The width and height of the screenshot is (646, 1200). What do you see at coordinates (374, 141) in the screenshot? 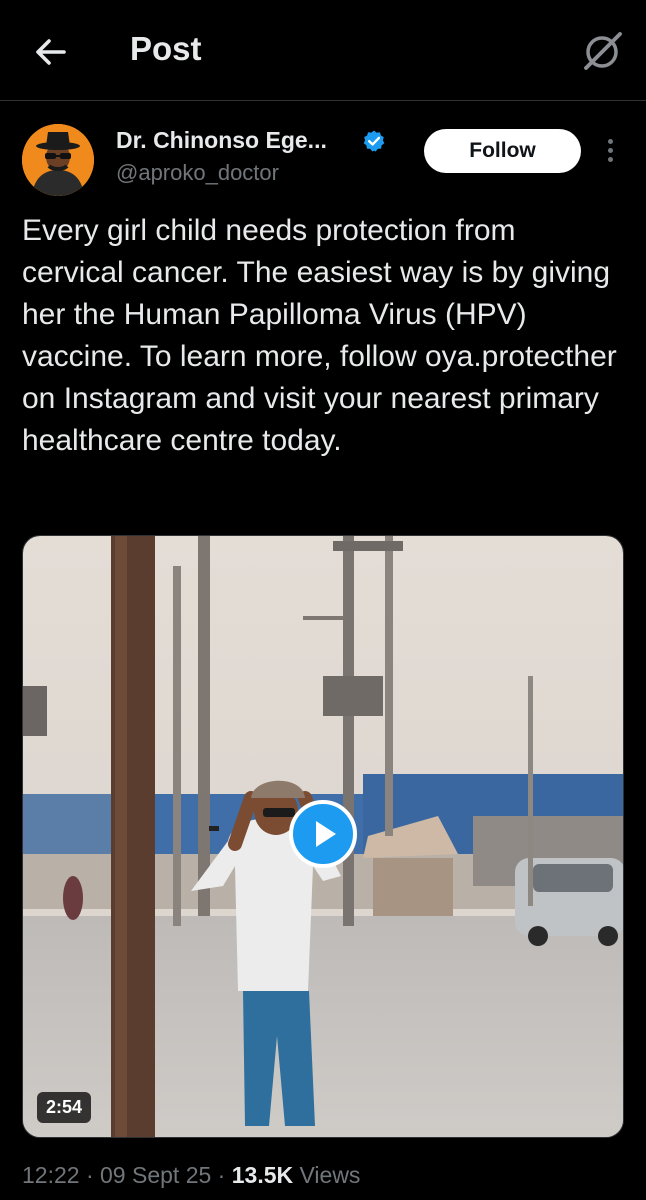
I see `verified-badge-icon` at bounding box center [374, 141].